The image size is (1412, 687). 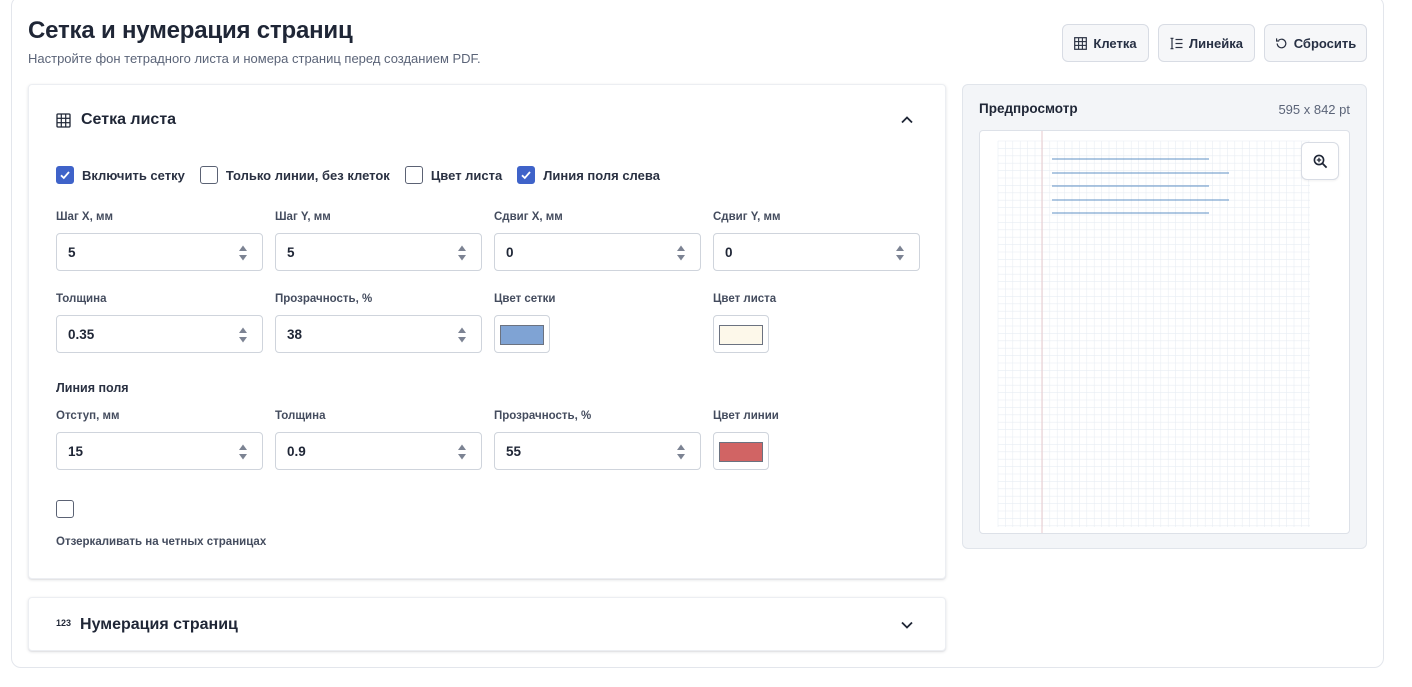 I want to click on step-x-label: Шаг X, мм, so click(x=85, y=217).